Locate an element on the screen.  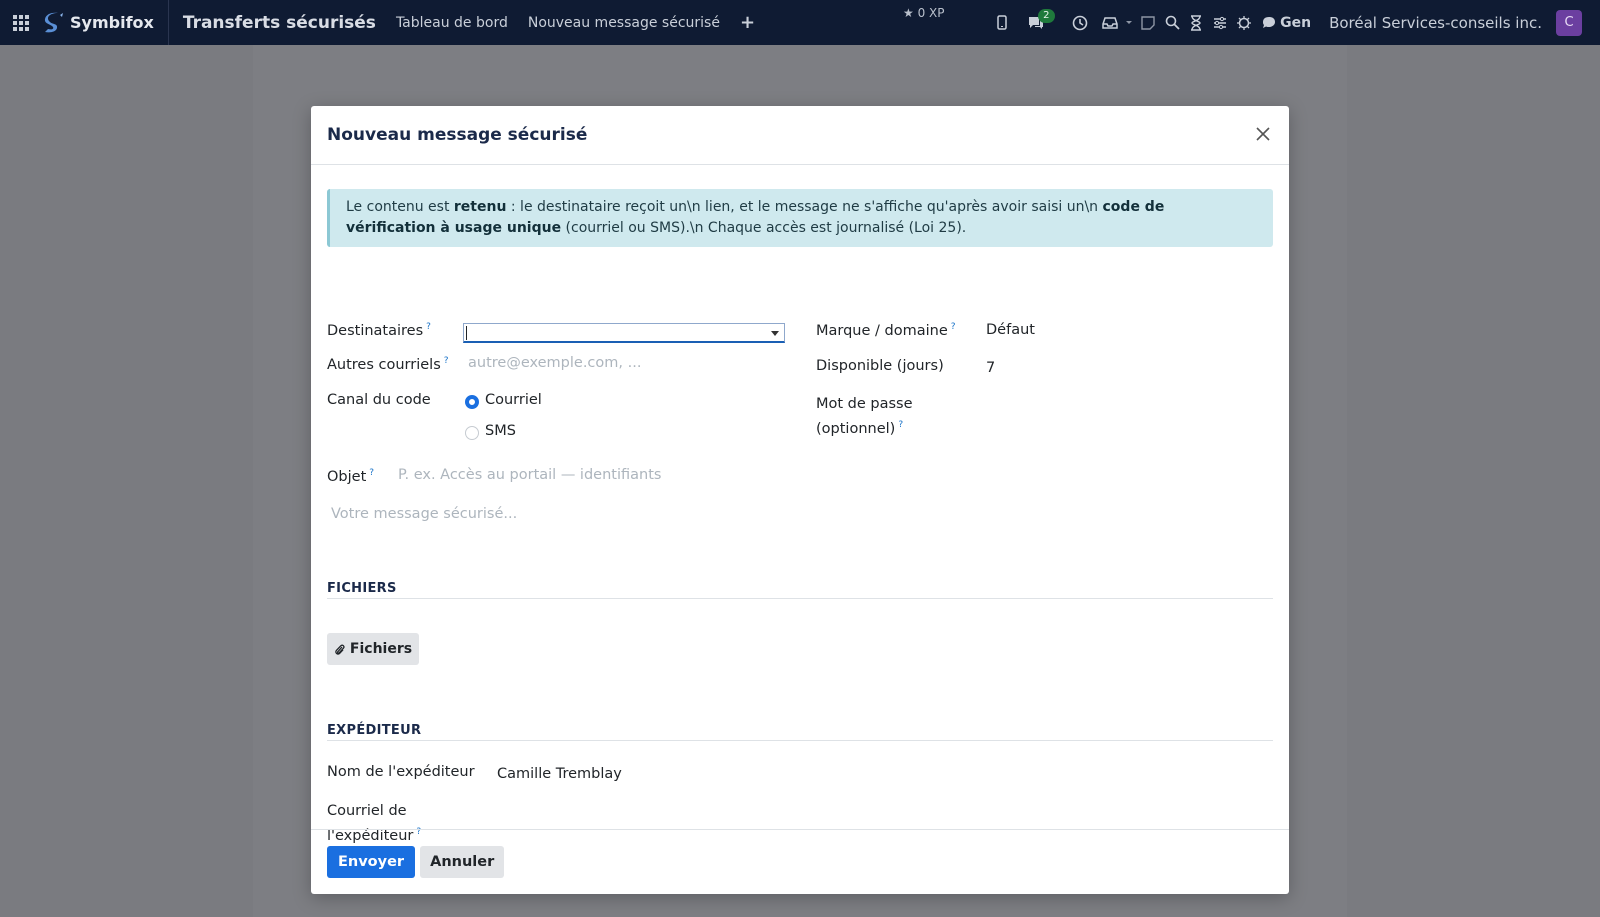
brand-name: Symbifox is located at coordinates (112, 22).